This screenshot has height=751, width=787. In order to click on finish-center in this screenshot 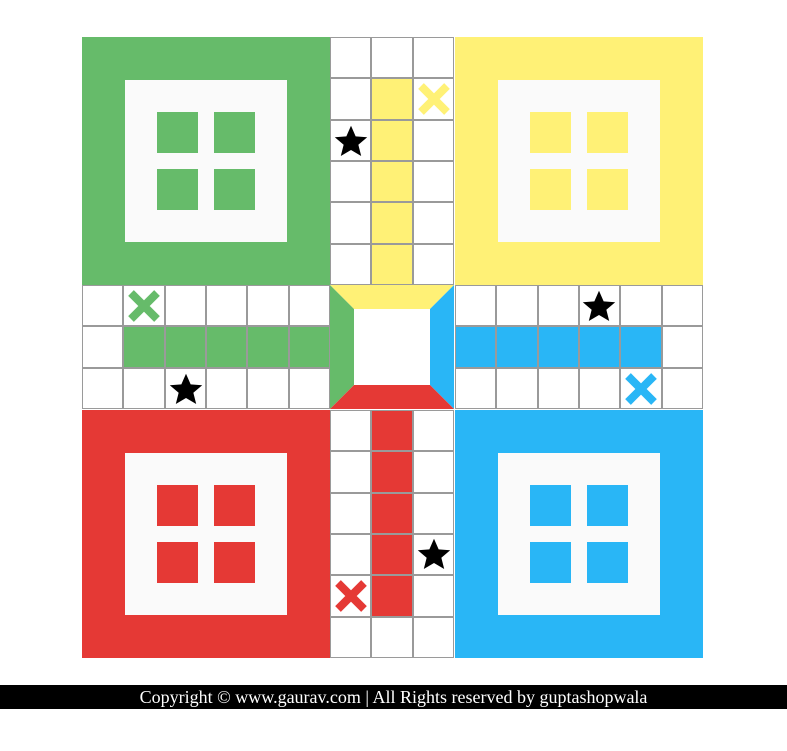, I will do `click(392, 347)`.